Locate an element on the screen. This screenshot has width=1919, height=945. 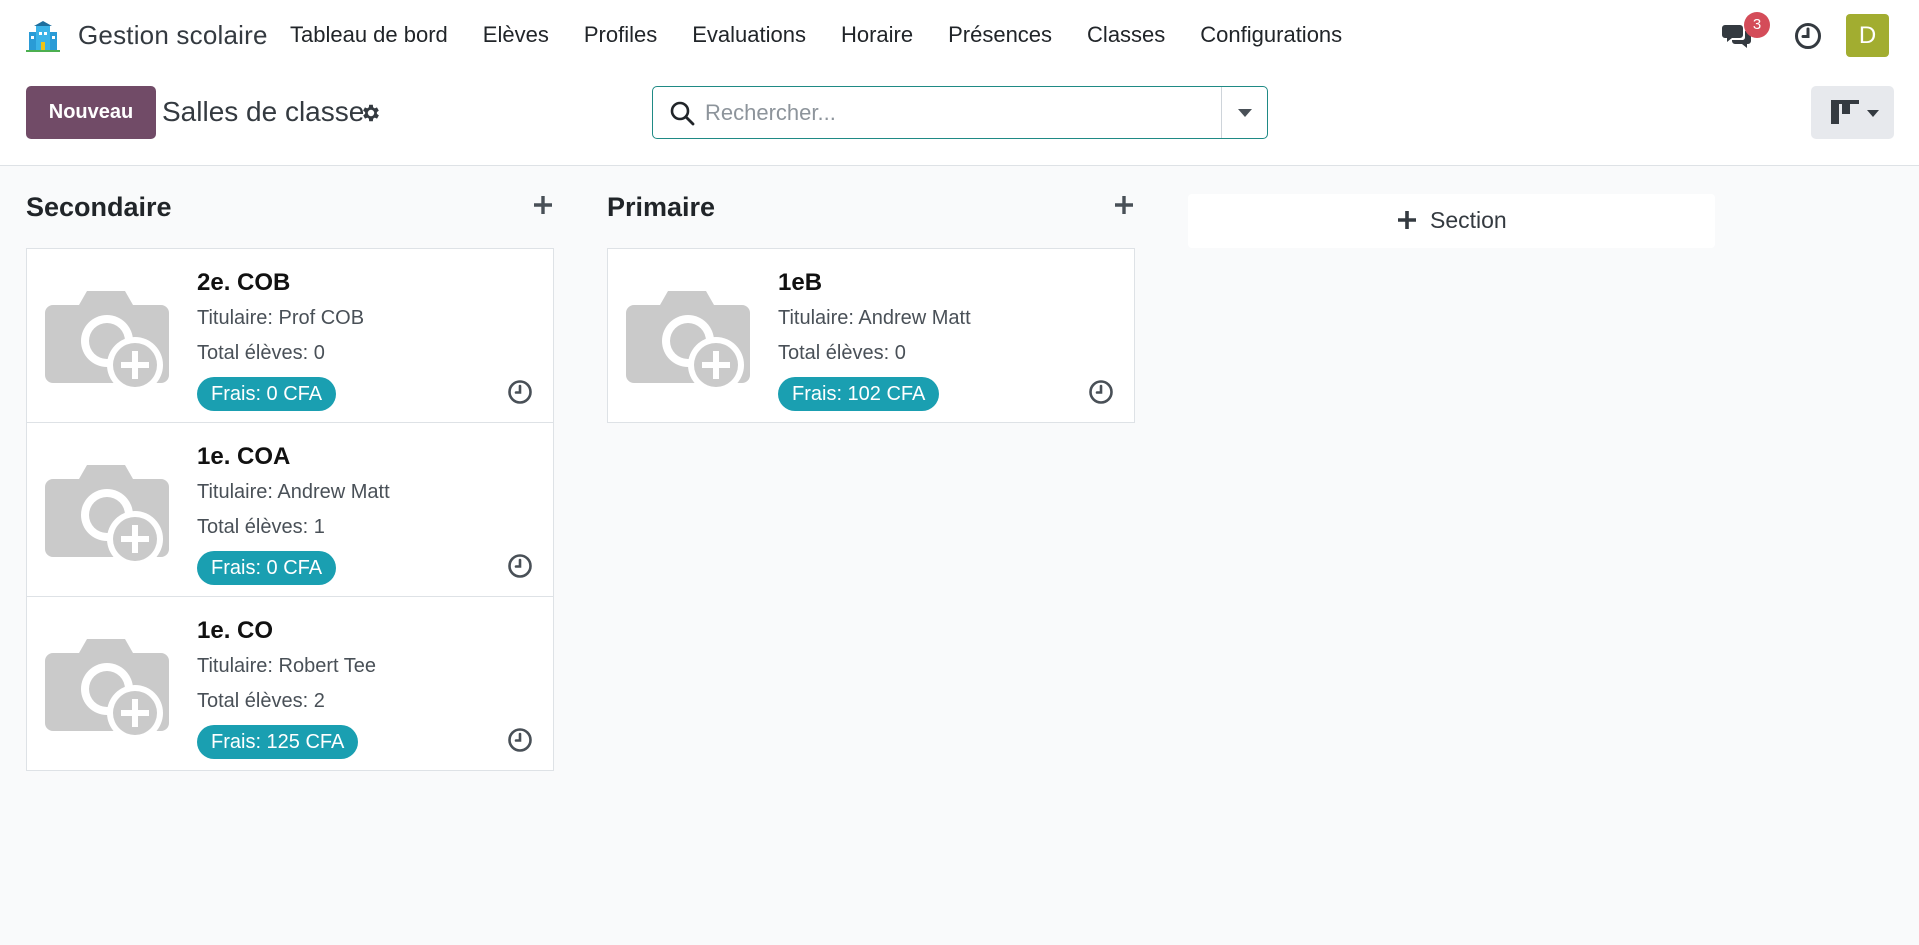
card-class-name: 2e. COB is located at coordinates (244, 282).